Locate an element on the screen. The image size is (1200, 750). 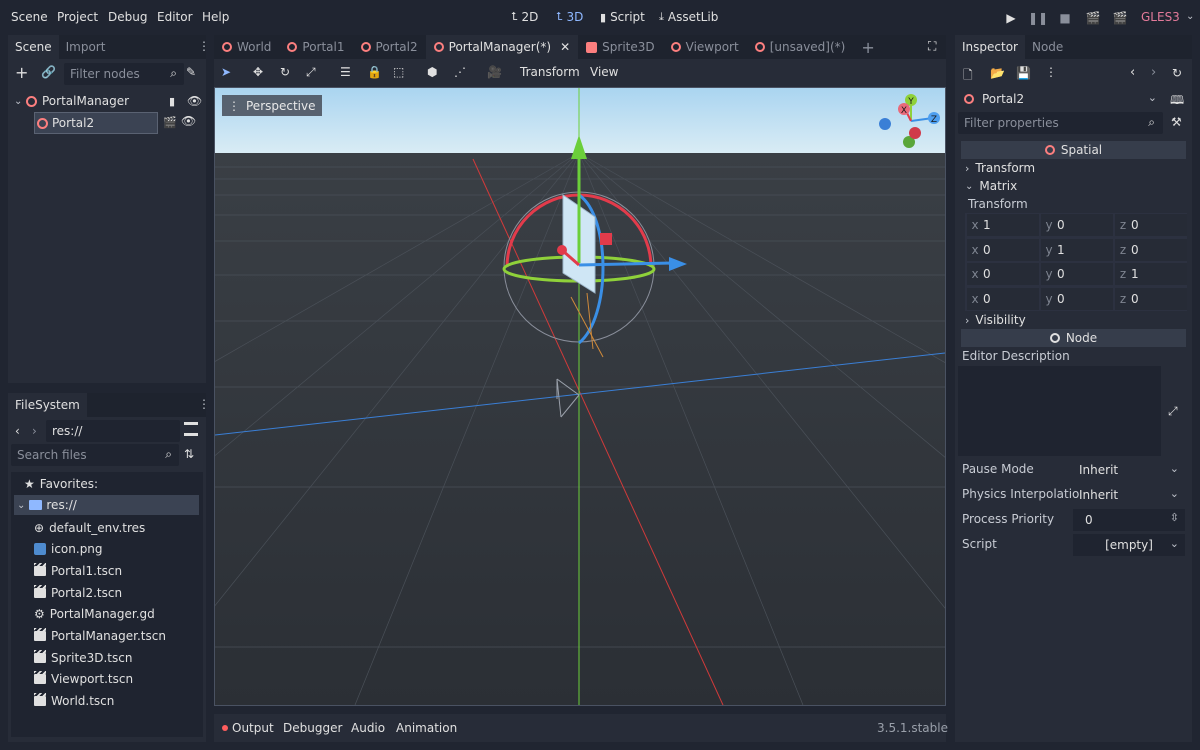
tab-viewport: Viewport is located at coordinates (705, 47).